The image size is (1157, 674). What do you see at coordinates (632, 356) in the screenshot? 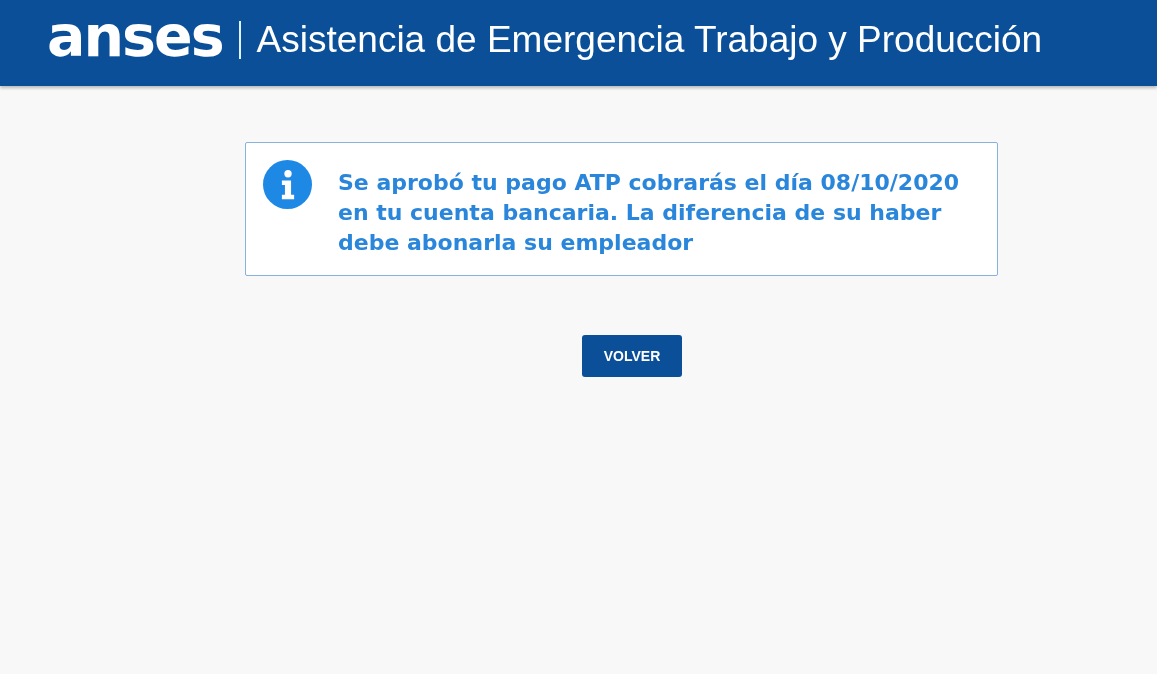
I see `back-button: VOLVER` at bounding box center [632, 356].